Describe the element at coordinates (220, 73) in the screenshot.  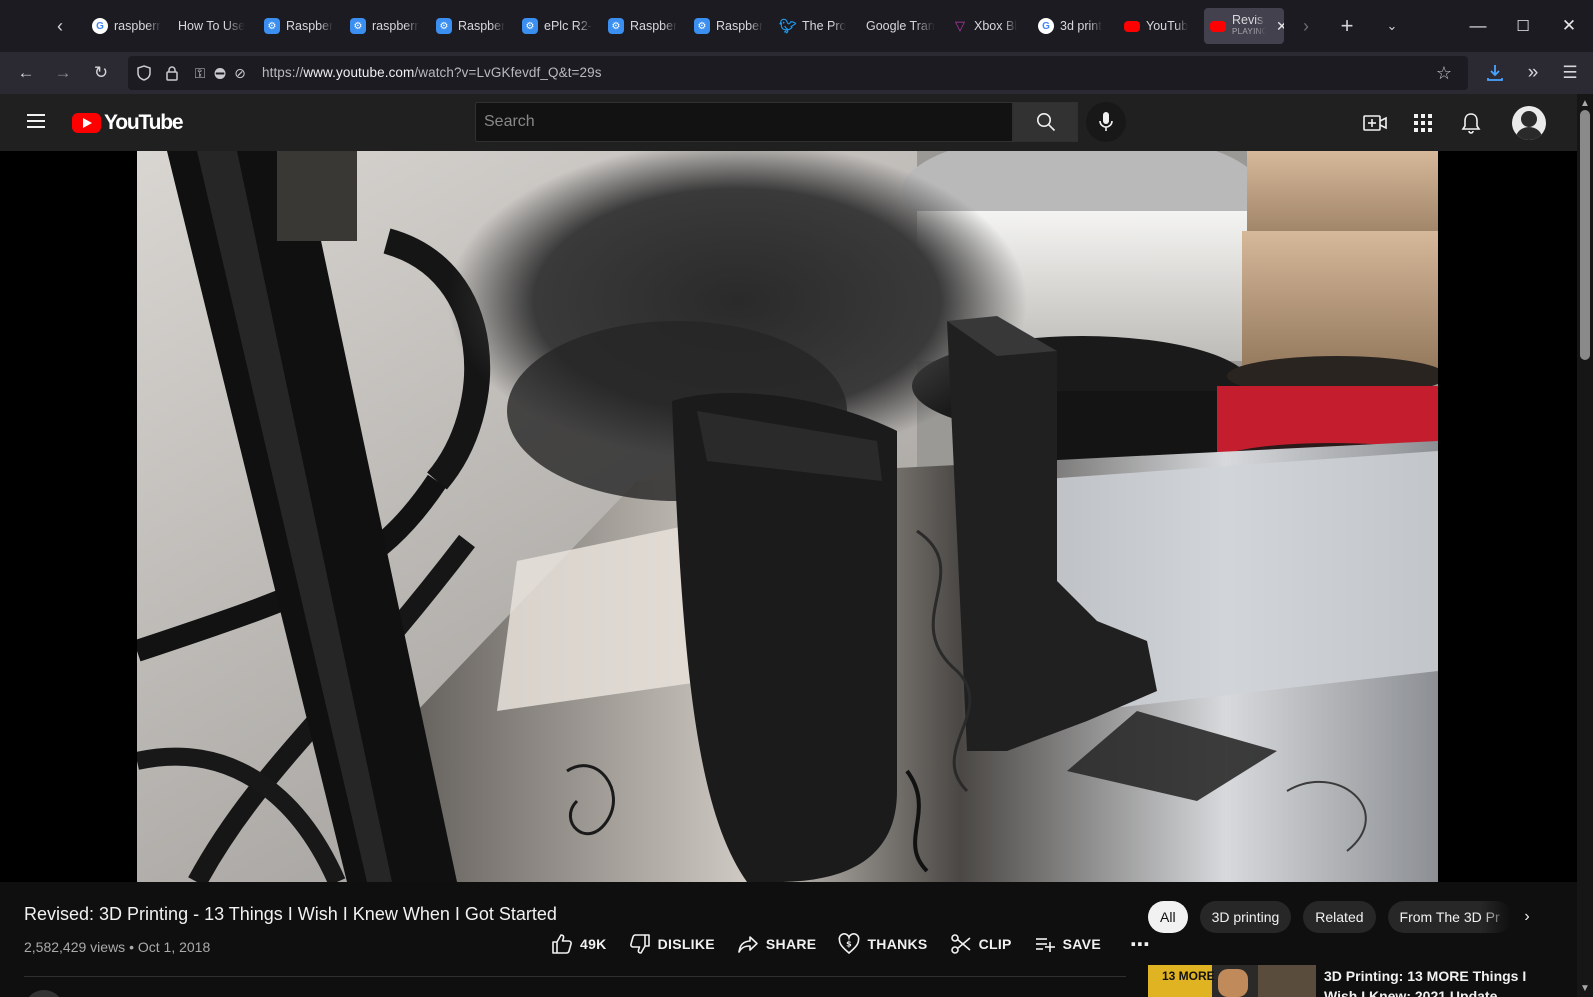
I see `autoplay-blocked-icon: ⛔︎` at that location.